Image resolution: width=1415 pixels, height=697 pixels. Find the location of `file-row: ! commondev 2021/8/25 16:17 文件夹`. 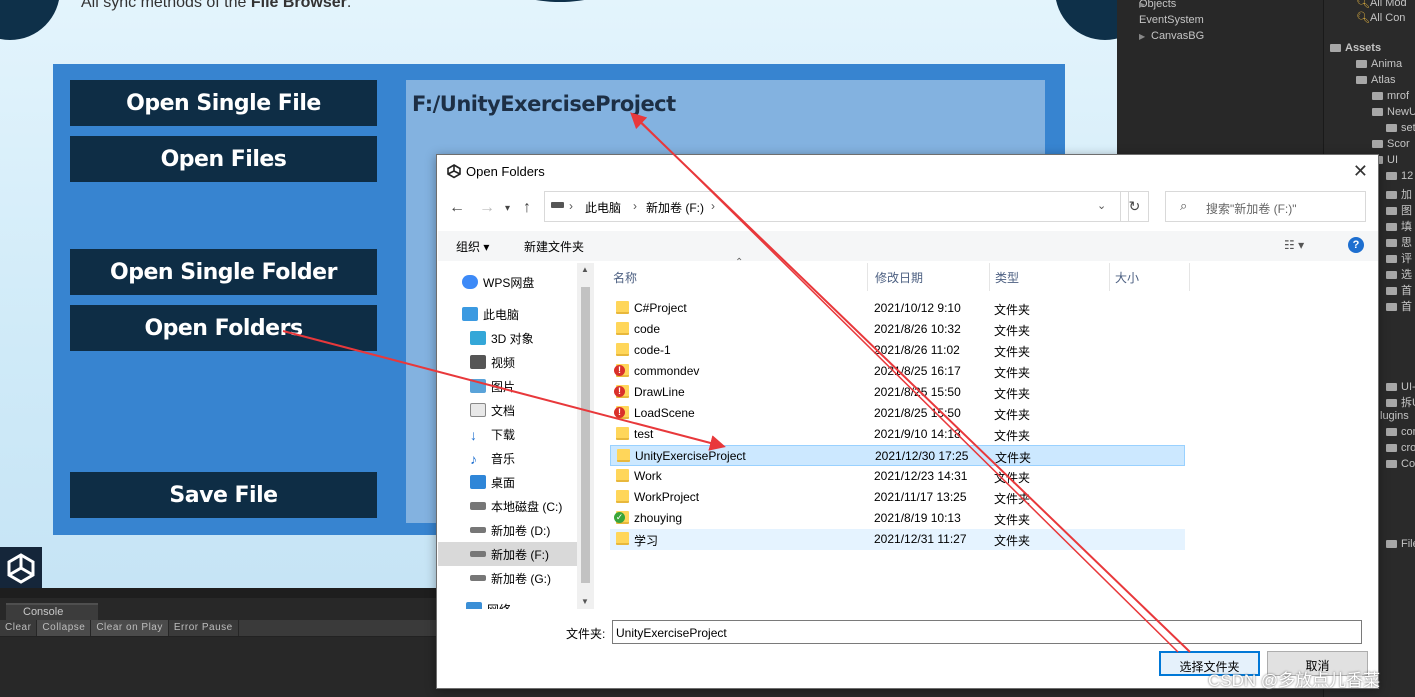

file-row: ! commondev 2021/8/25 16:17 文件夹 is located at coordinates (897, 371).